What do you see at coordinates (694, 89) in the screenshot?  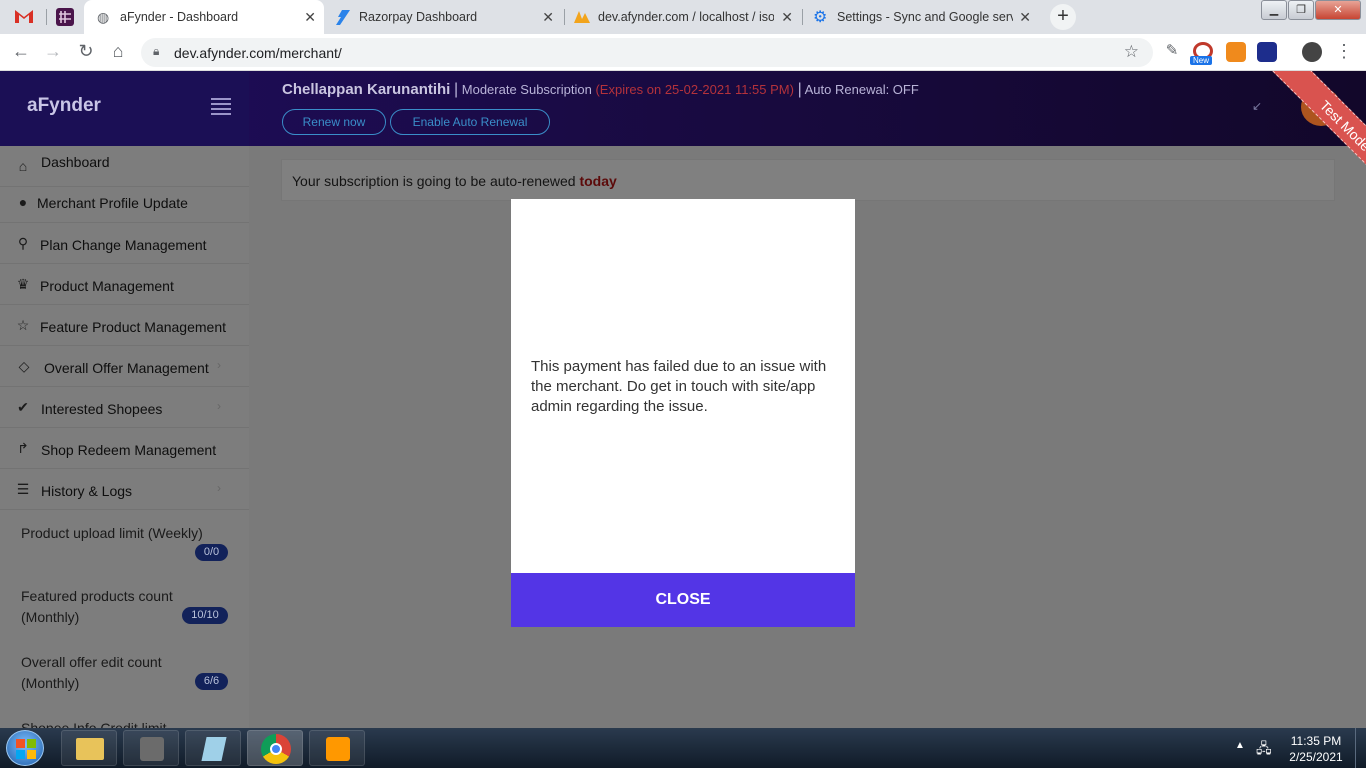 I see `expiry-text: (Expires on 25-02-2021 11:55 PM)` at bounding box center [694, 89].